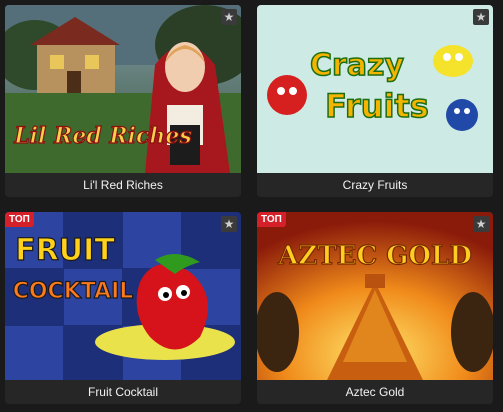 This screenshot has width=503, height=412. Describe the element at coordinates (65, 250) in the screenshot. I see `game-logo-line1: FRUIT` at that location.